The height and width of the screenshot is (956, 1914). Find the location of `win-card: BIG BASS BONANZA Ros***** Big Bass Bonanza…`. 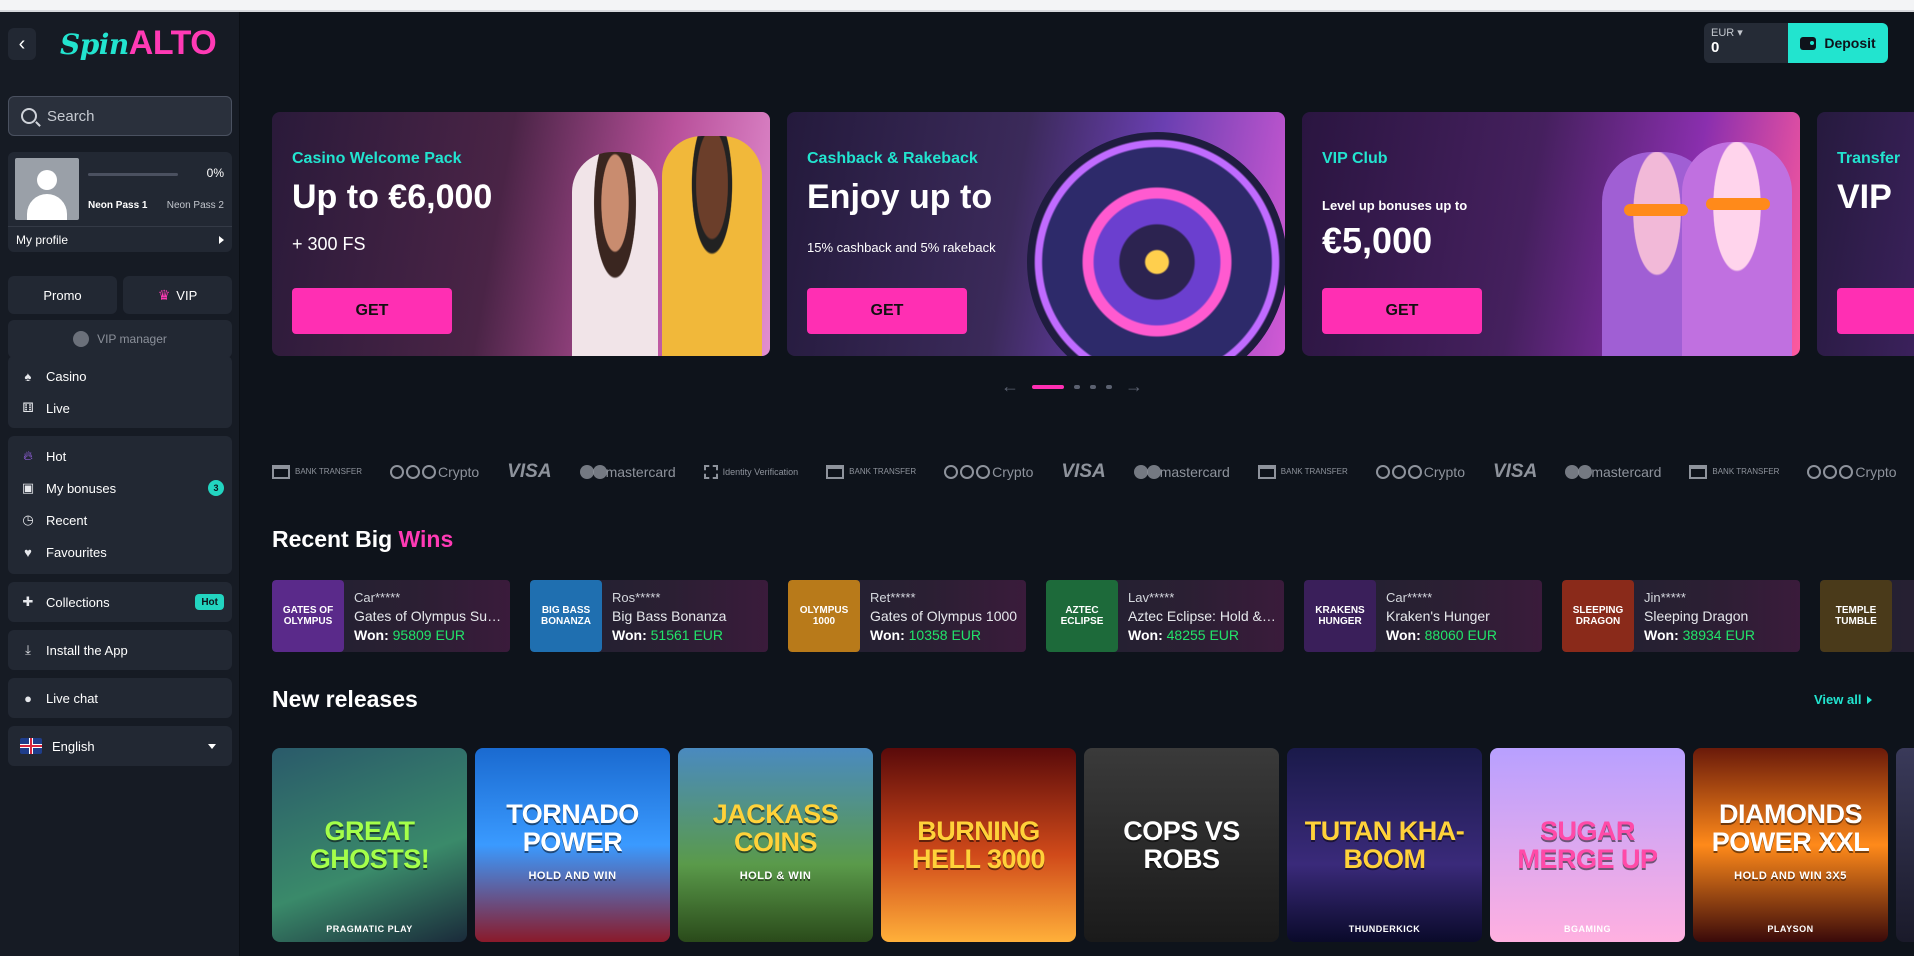

win-card: BIG BASS BONANZA Ros***** Big Bass Bonanza… is located at coordinates (649, 616).